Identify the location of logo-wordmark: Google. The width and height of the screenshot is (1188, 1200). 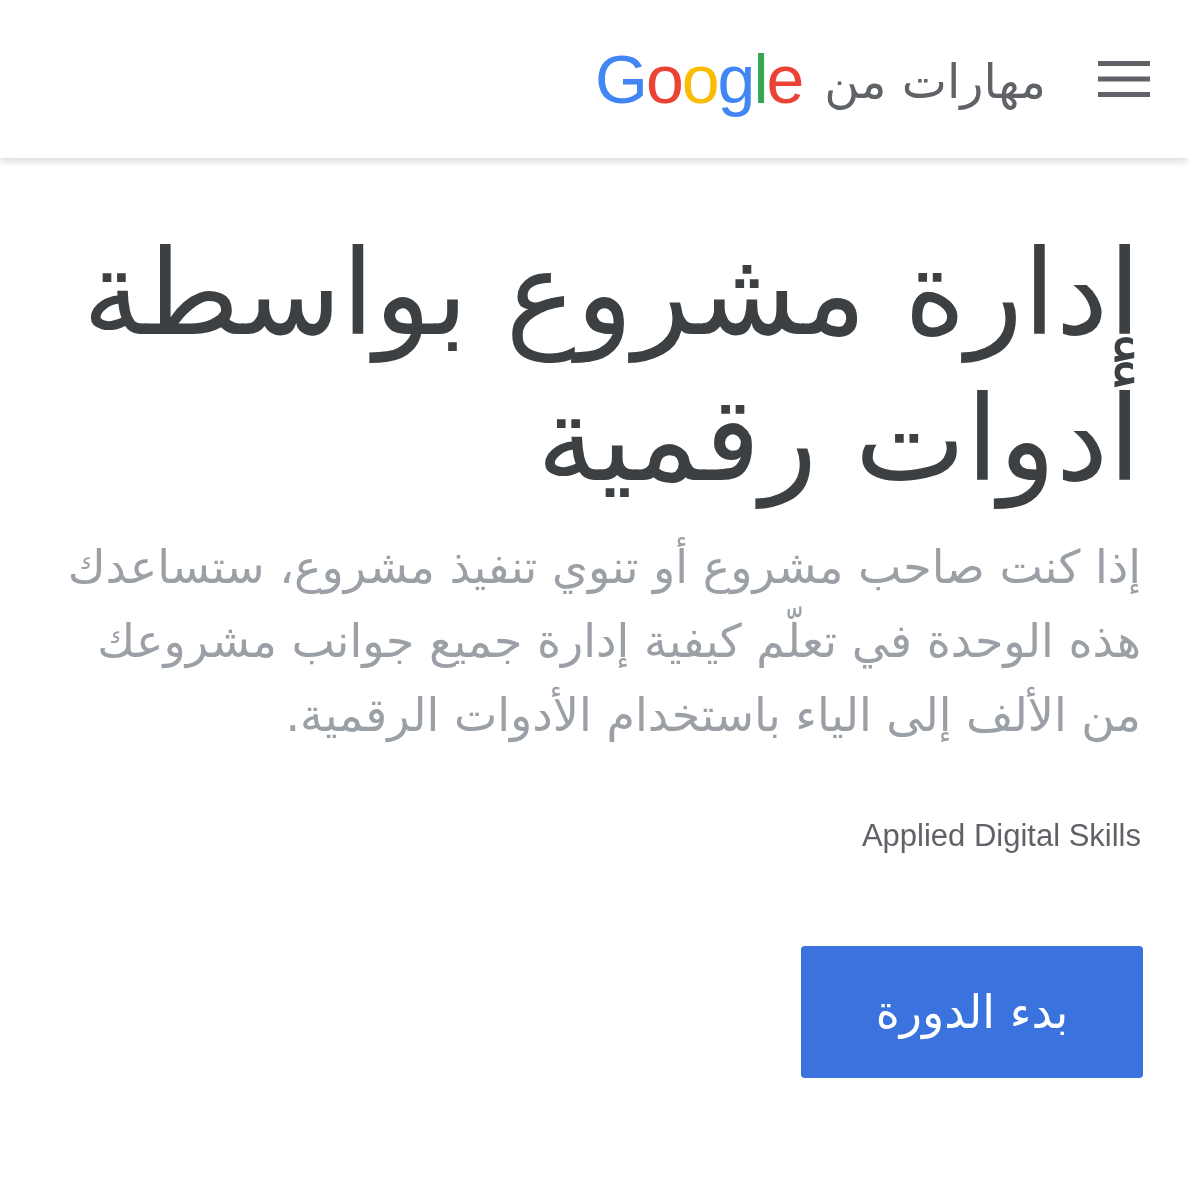
(699, 79).